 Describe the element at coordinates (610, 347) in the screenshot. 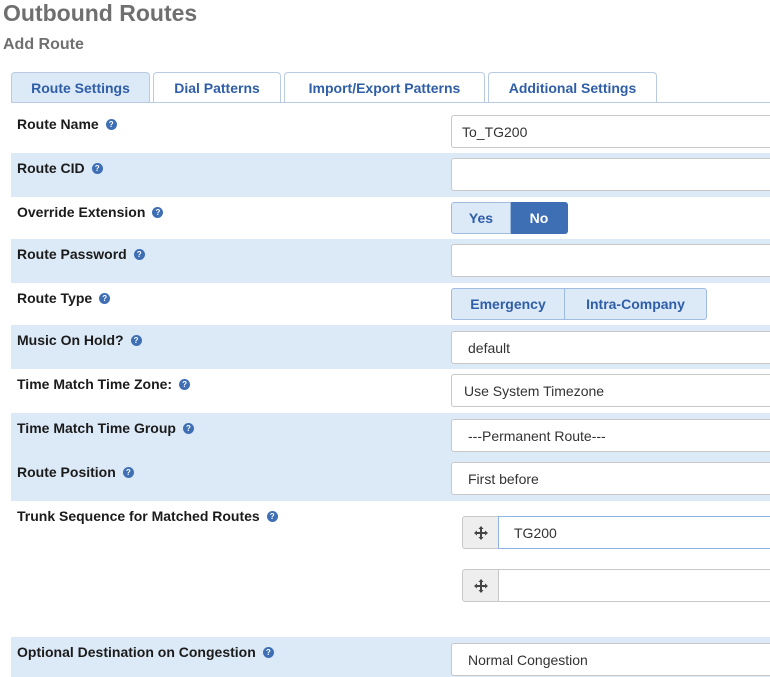

I see `music-on-hold-select: default` at that location.